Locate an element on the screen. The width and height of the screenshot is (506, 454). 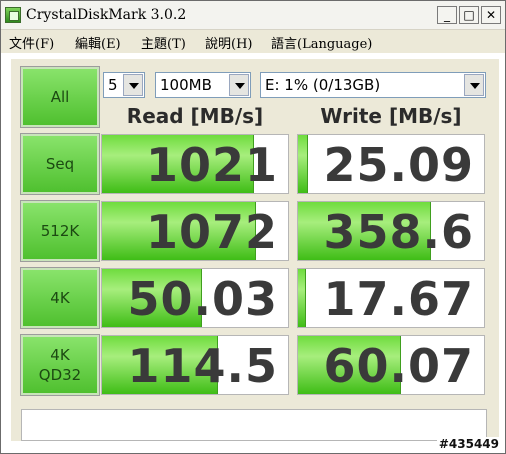
minimize-button: _ is located at coordinates (447, 15).